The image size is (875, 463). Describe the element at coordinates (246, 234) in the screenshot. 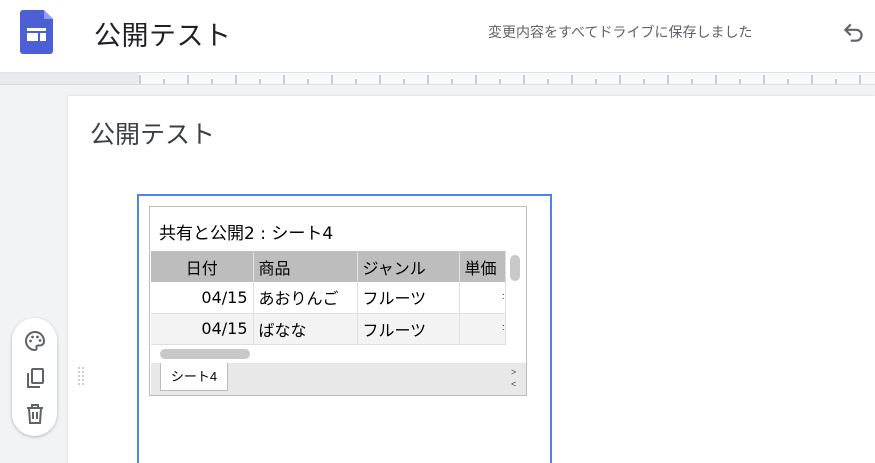

I see `spreadsheet-title: 共有と公開2 : シート4` at that location.